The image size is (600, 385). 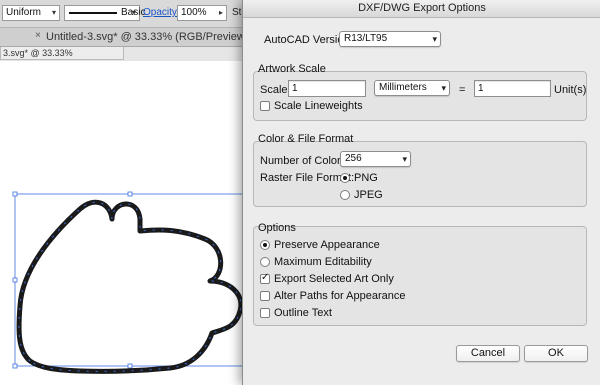 I want to click on png-radio, so click(x=345, y=178).